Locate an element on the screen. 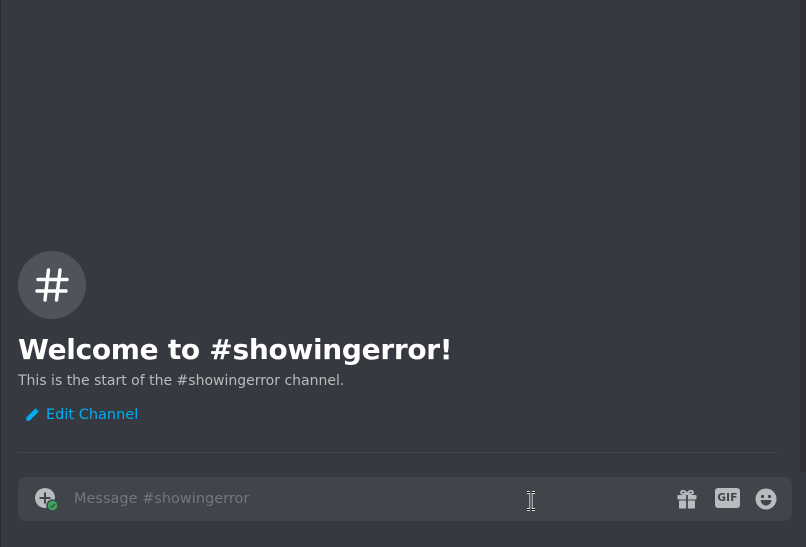 This screenshot has width=806, height=547. pencil-icon is located at coordinates (32, 415).